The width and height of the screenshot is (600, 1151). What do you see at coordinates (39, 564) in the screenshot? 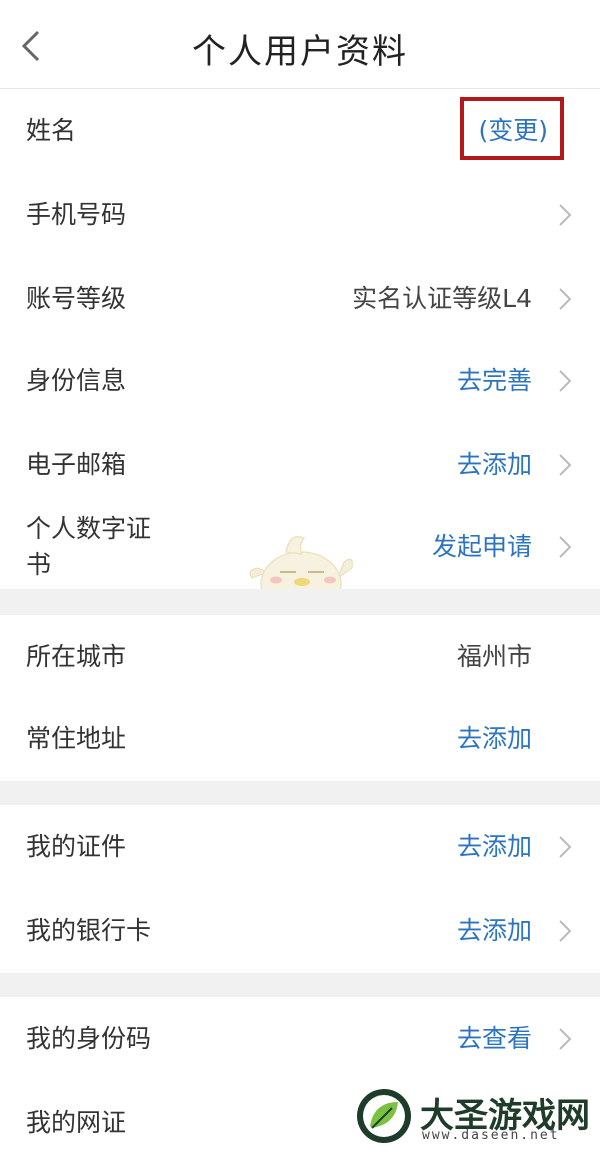
I see `certificate-label-line2: 书` at bounding box center [39, 564].